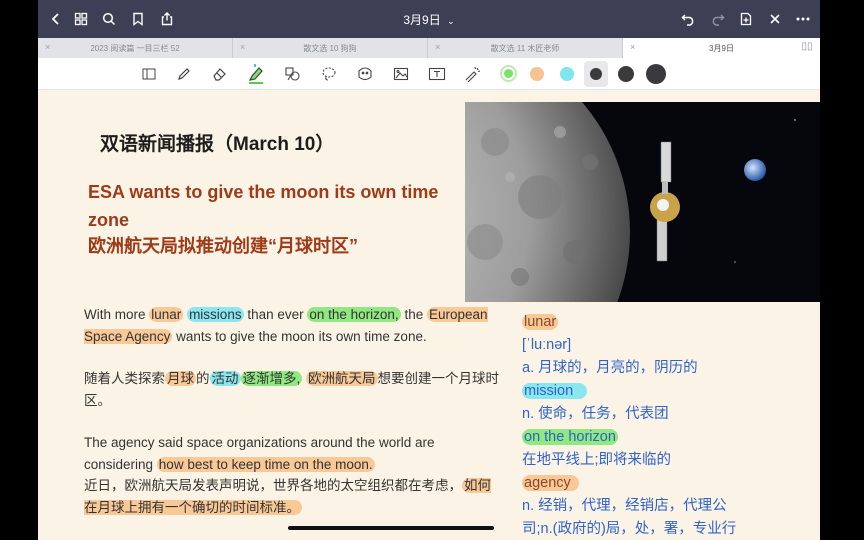 Image resolution: width=864 pixels, height=540 pixels. I want to click on highlight-ouzhou-hangtianju: 欧洲航天局, so click(342, 378).